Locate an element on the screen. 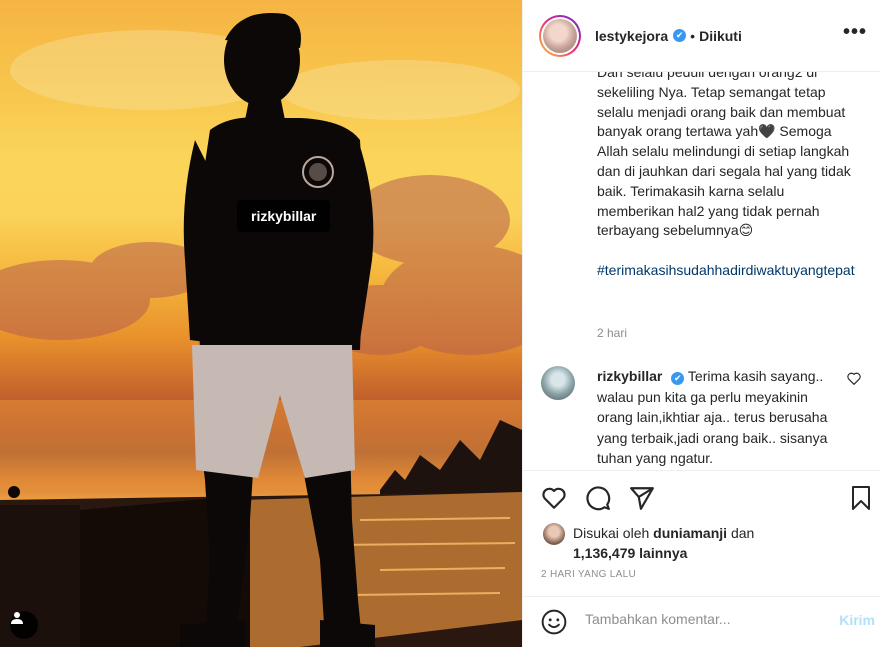 Image resolution: width=880 pixels, height=647 pixels. add-comment-box: Kirim is located at coordinates (701, 621).